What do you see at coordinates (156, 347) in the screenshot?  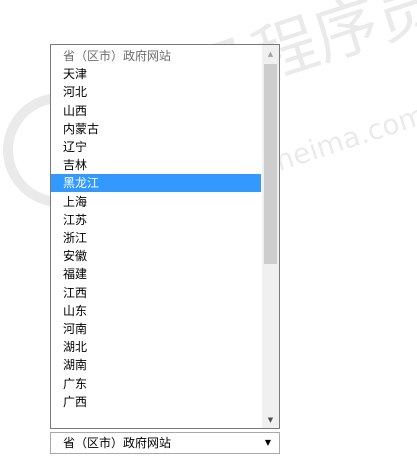 I see `option-item: 湖北` at bounding box center [156, 347].